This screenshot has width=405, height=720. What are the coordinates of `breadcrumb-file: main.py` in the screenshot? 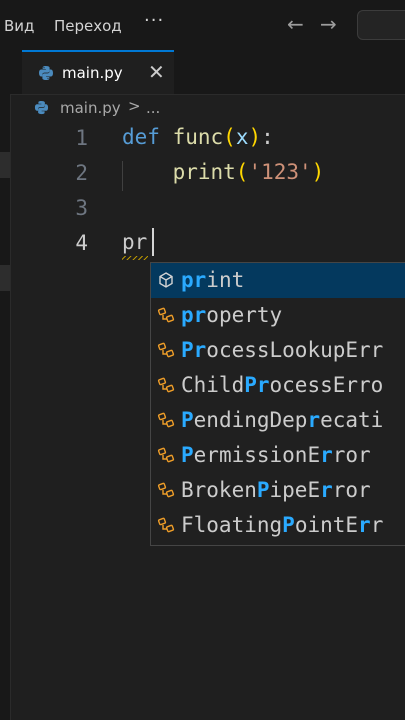 It's located at (90, 108).